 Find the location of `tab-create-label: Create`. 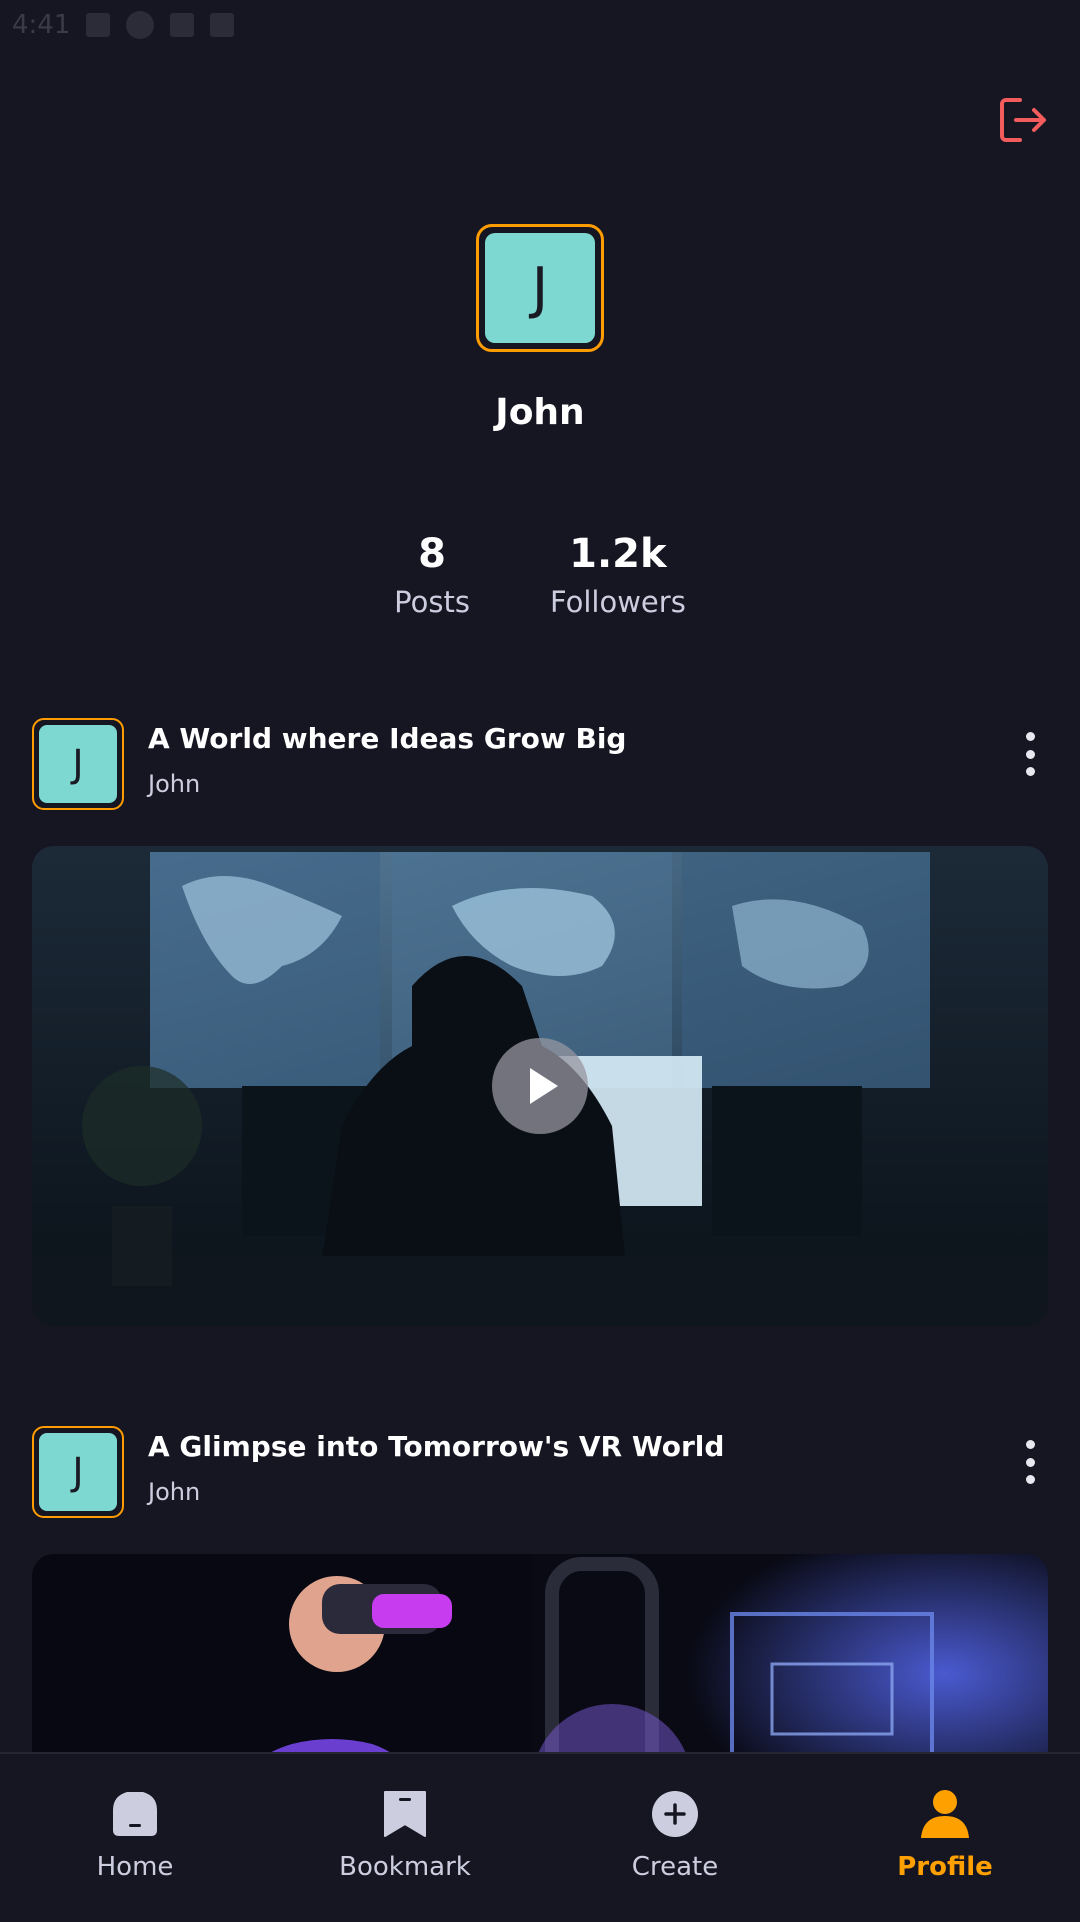

tab-create-label: Create is located at coordinates (675, 1867).